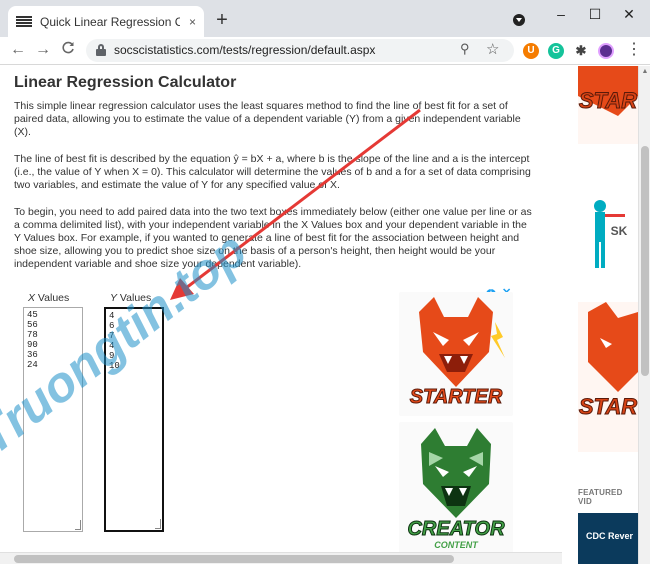 The width and height of the screenshot is (650, 564). I want to click on right-sidebar: STAR SK STAR FEATURED VID CDC Rever, so click(600, 315).